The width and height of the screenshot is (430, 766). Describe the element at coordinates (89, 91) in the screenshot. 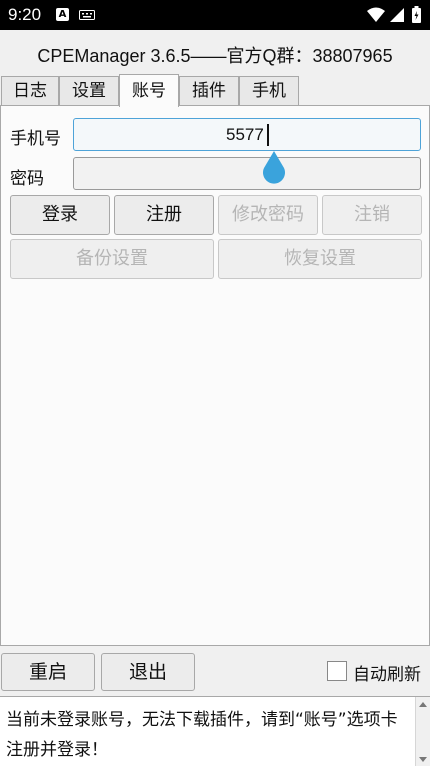

I see `tab-settings: 设置` at that location.